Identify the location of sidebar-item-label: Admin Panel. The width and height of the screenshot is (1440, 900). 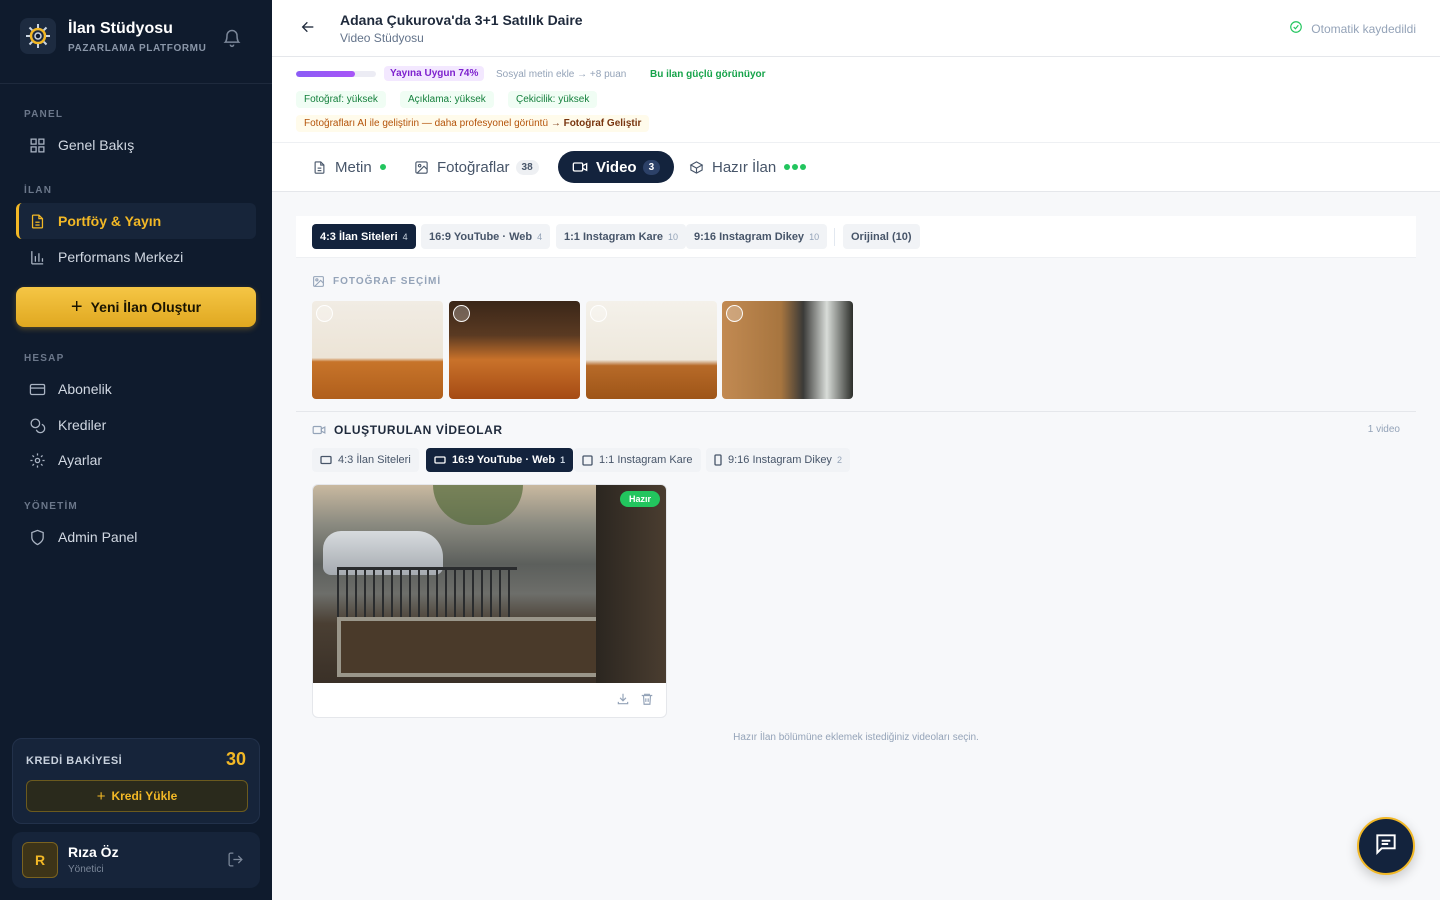
(98, 537).